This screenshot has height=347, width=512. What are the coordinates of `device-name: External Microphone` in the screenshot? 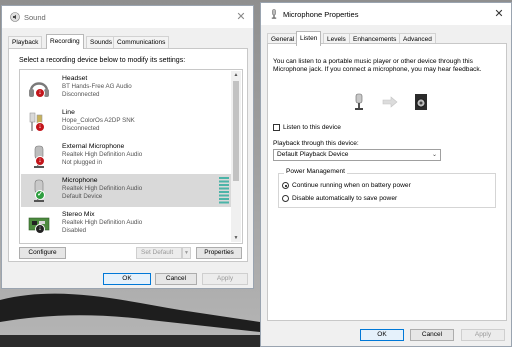 It's located at (93, 146).